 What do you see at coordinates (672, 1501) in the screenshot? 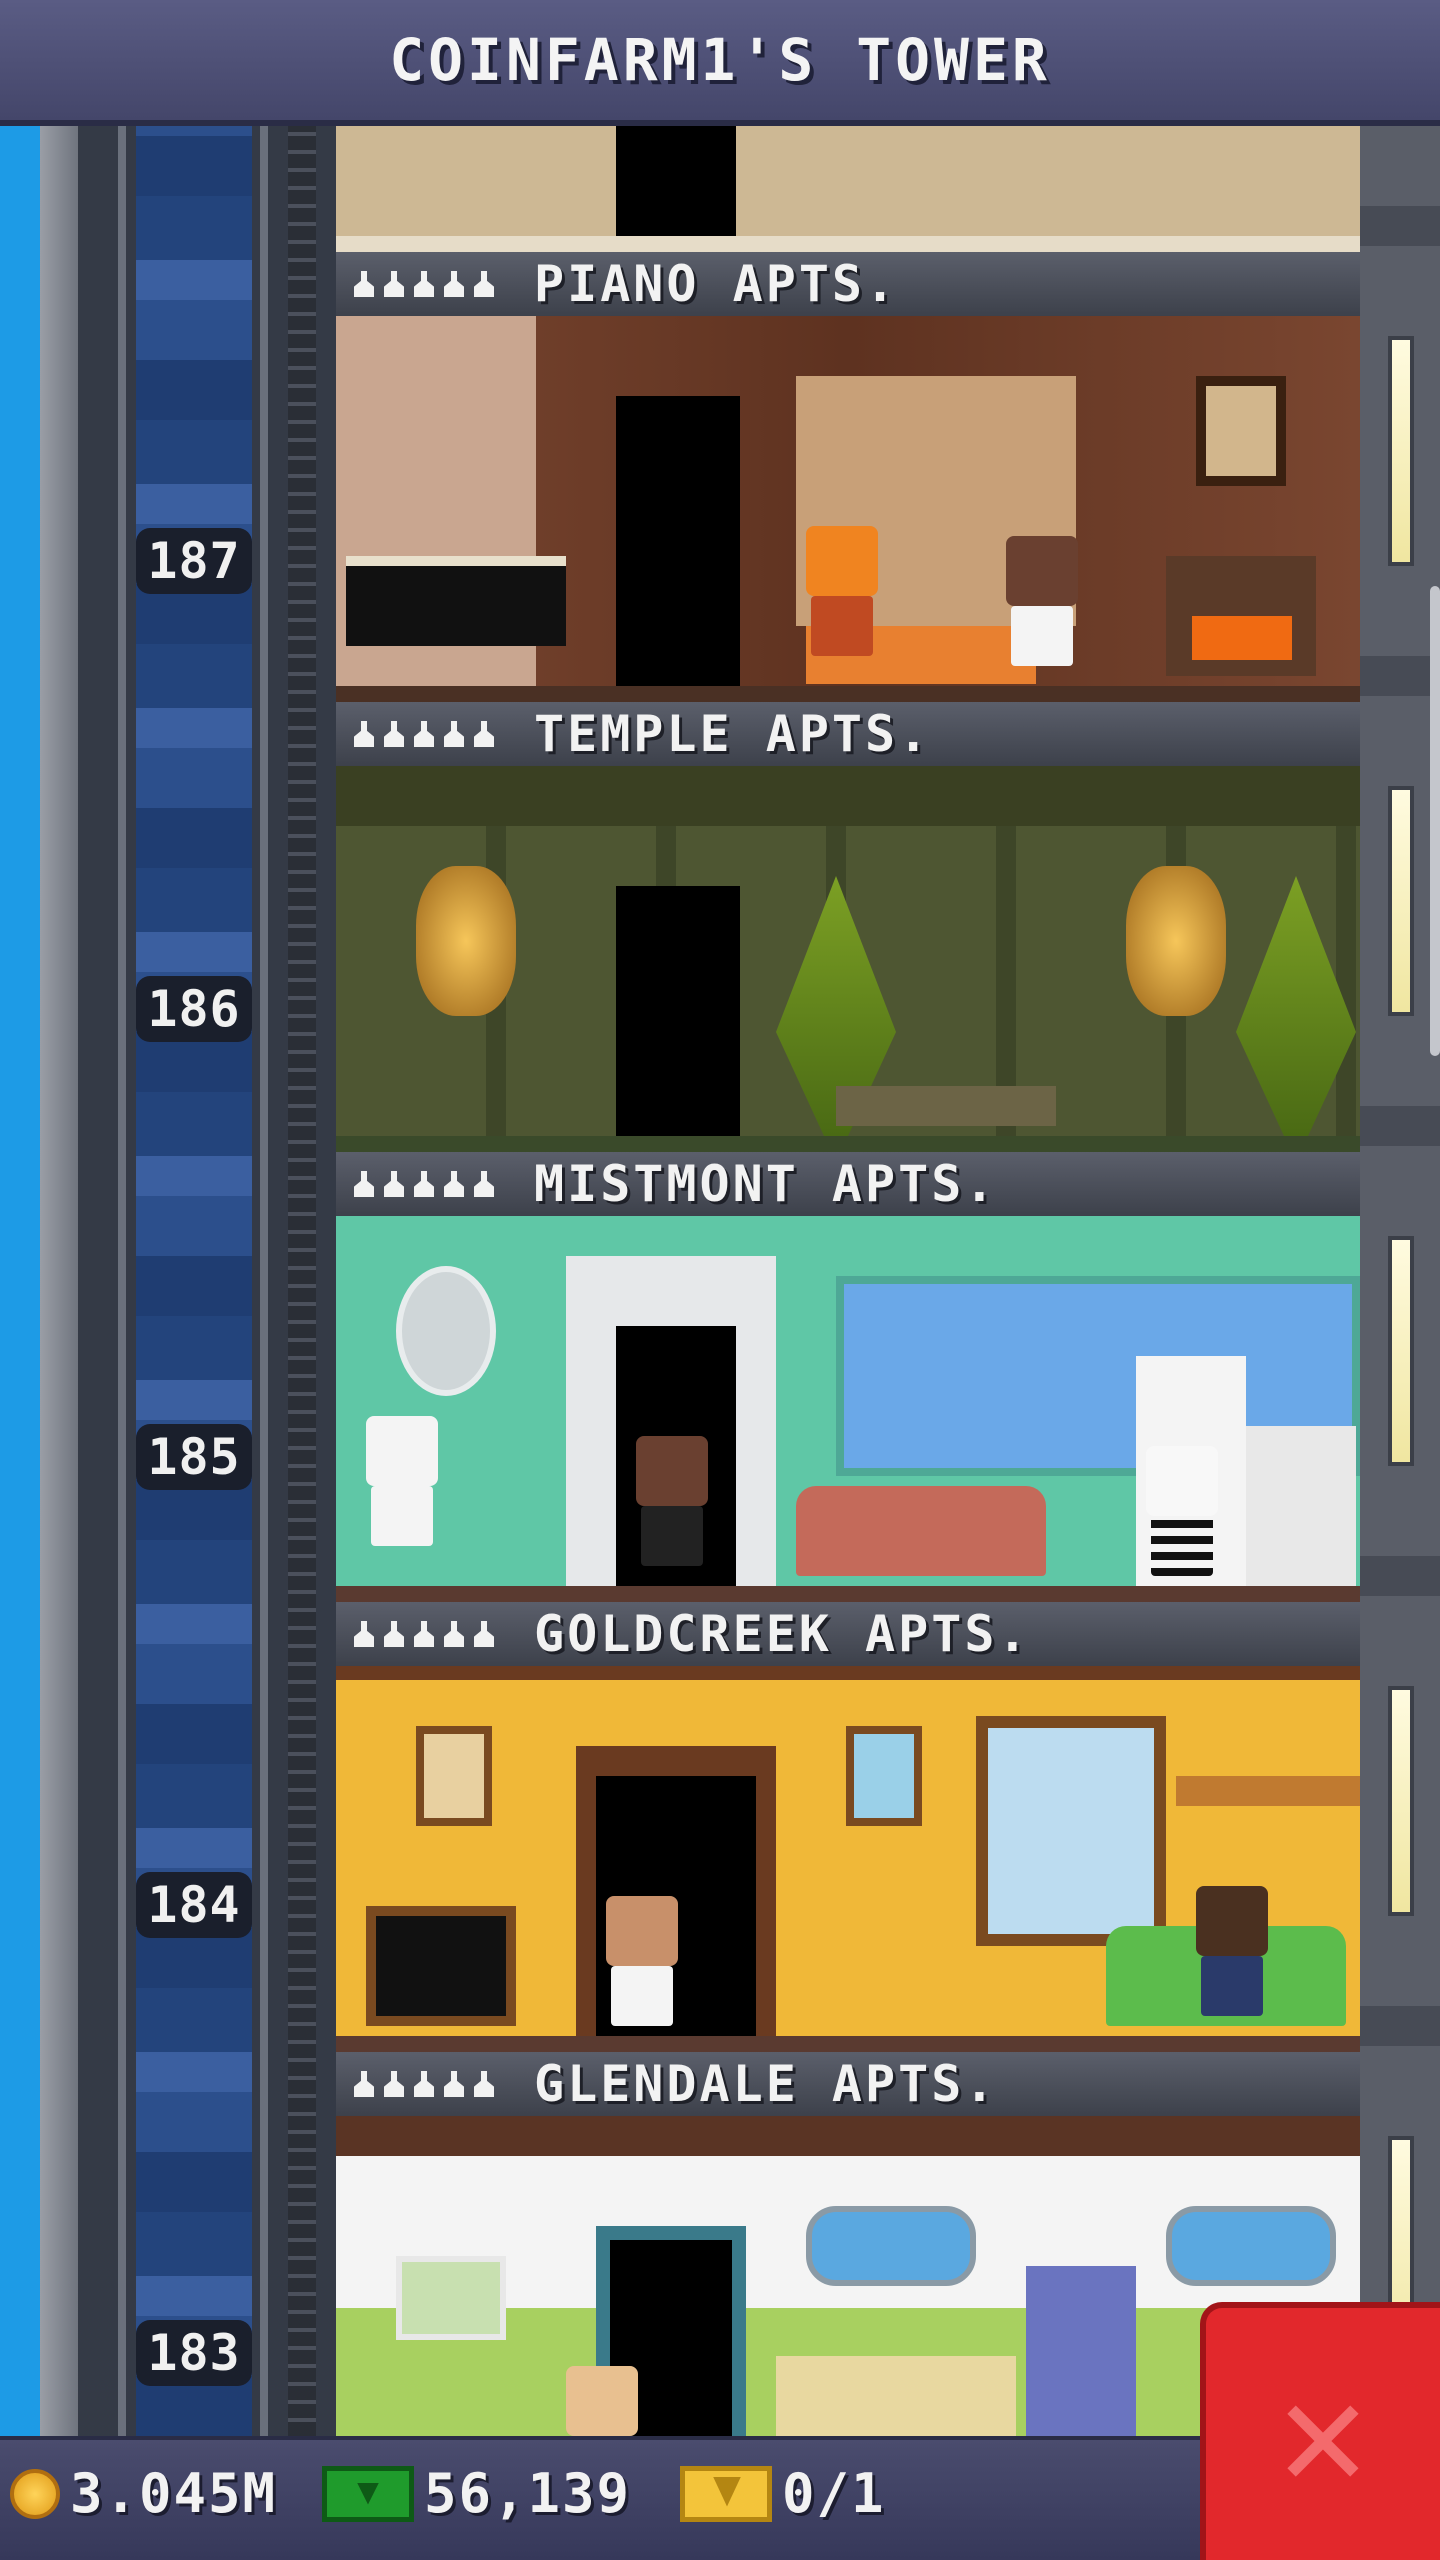
I see `sunglasses-bitizen` at bounding box center [672, 1501].